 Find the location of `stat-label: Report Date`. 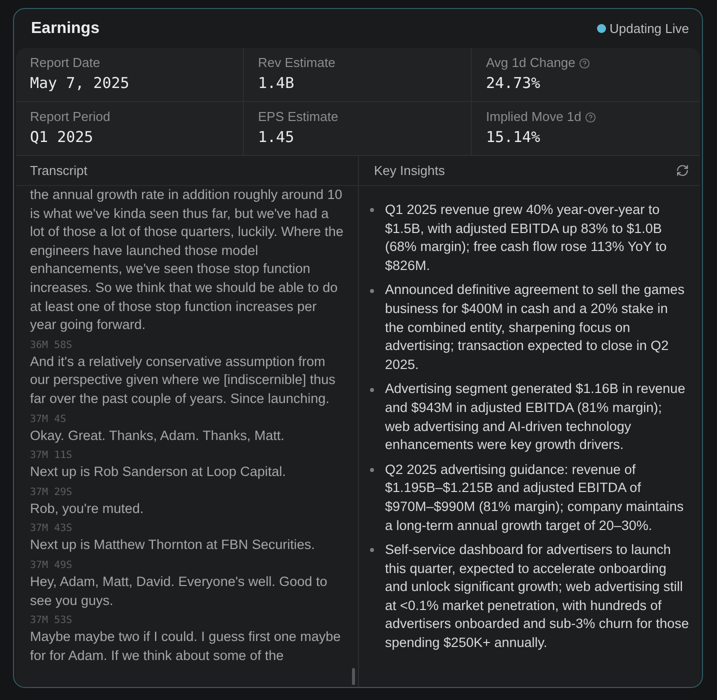

stat-label: Report Date is located at coordinates (65, 63).